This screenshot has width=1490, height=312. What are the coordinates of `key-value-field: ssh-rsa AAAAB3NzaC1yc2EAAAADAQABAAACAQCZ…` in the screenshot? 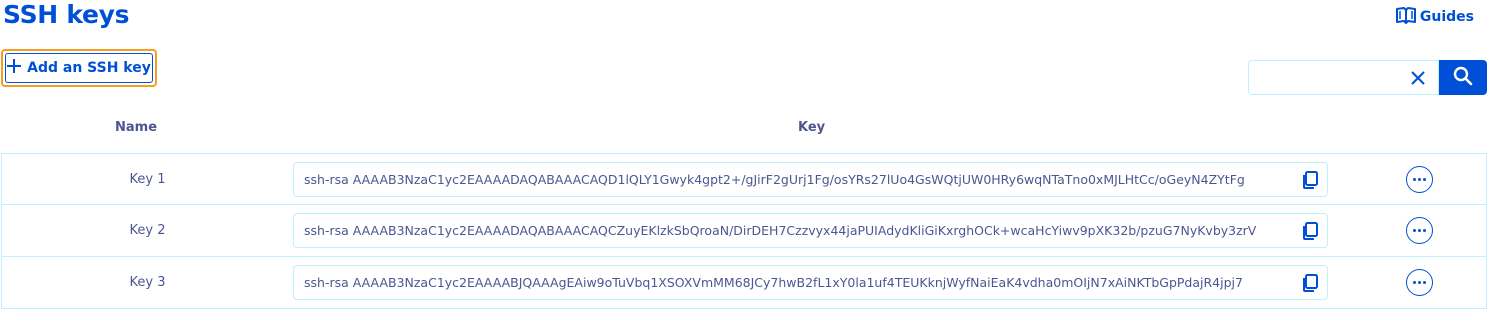 It's located at (810, 230).